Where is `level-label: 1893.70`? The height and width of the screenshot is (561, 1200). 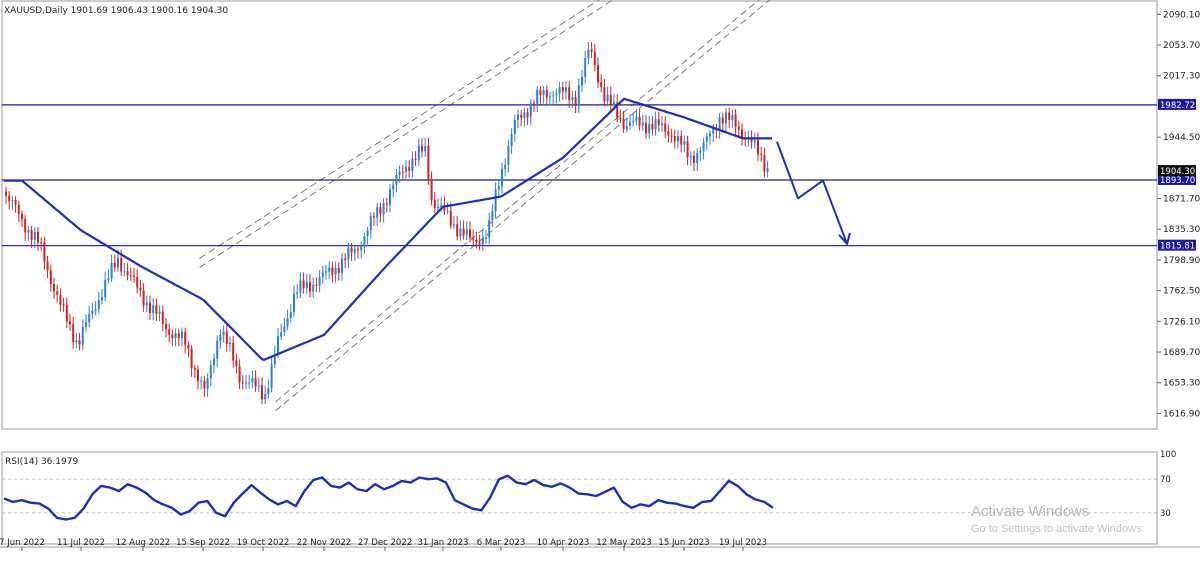
level-label: 1893.70 is located at coordinates (1177, 181).